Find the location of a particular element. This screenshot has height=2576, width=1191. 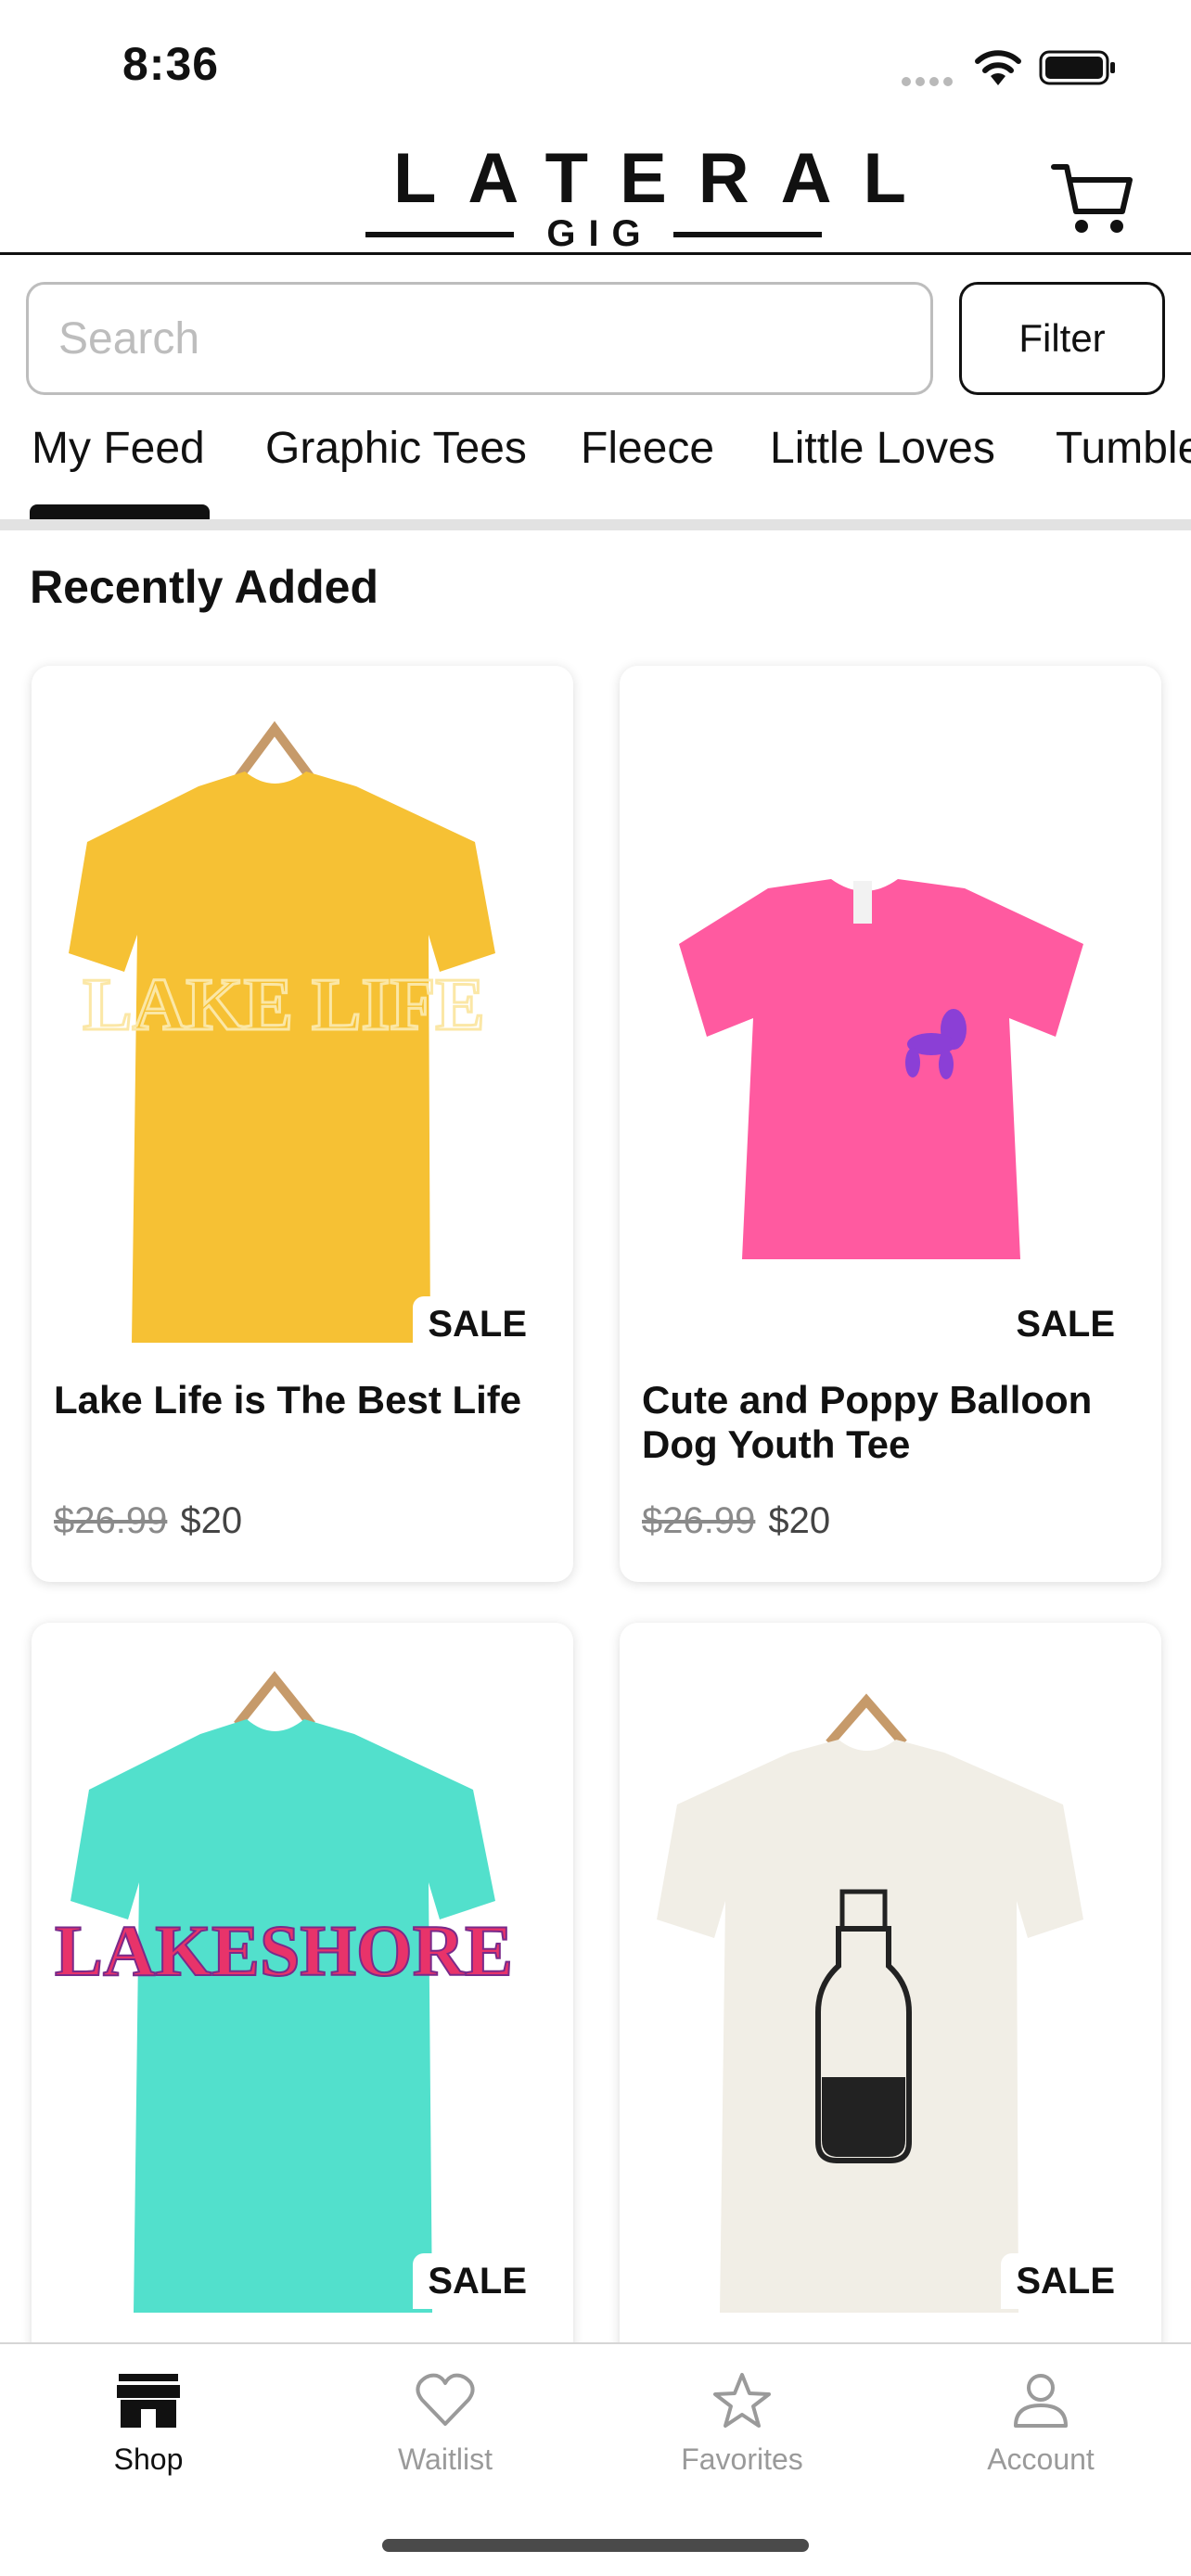

product-image: LAKE LIFE is located at coordinates (302, 1011).